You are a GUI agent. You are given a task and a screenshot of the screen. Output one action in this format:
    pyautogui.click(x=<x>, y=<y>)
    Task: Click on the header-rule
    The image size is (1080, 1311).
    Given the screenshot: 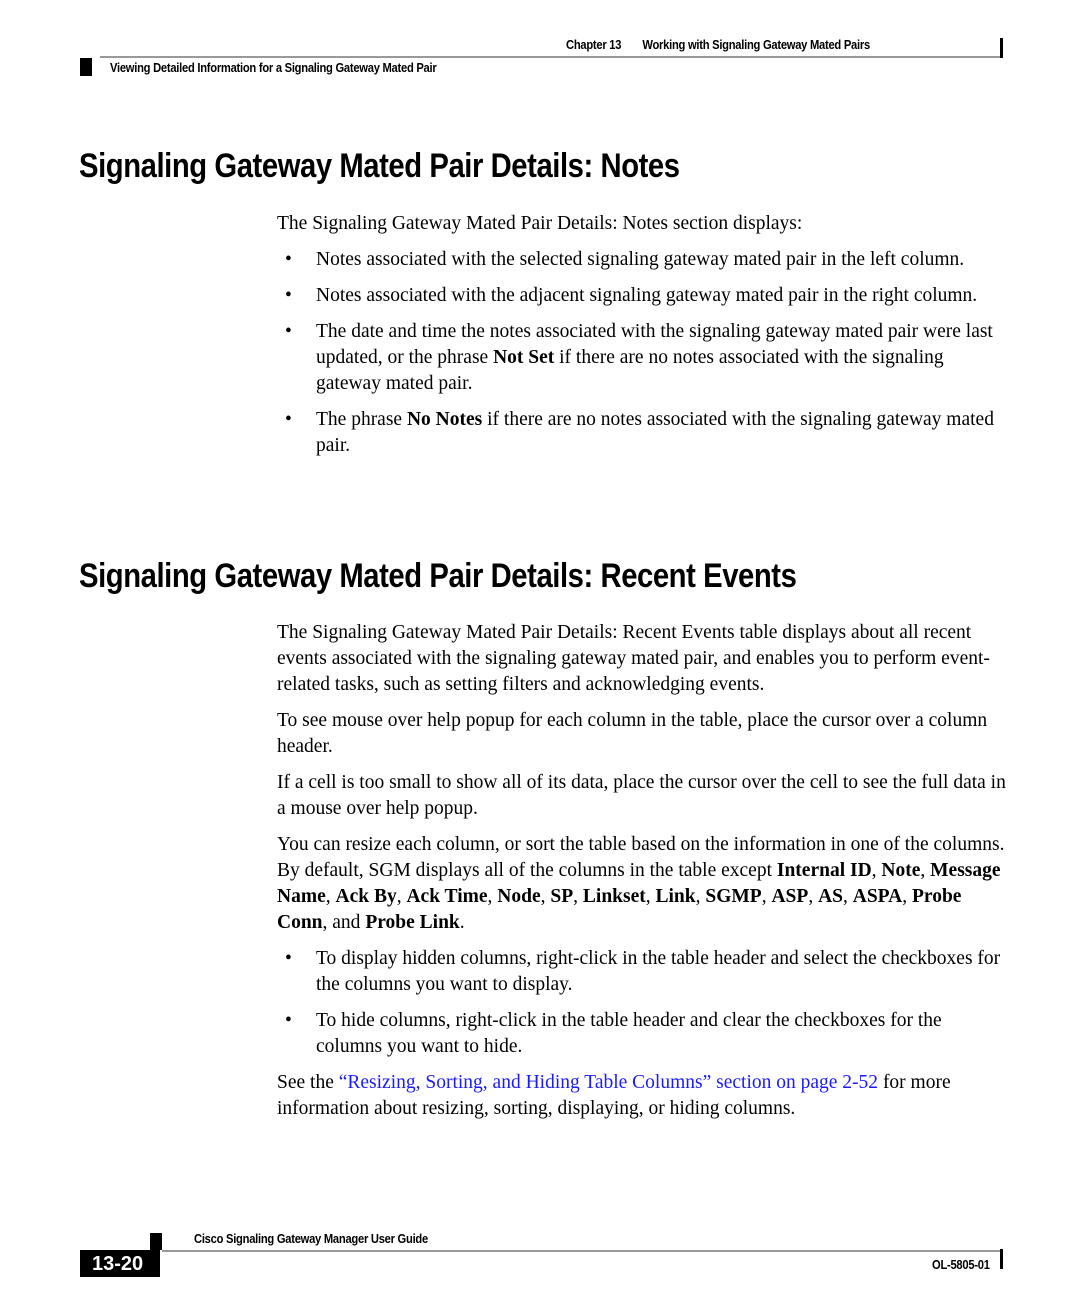 What is the action you would take?
    pyautogui.click(x=550, y=57)
    